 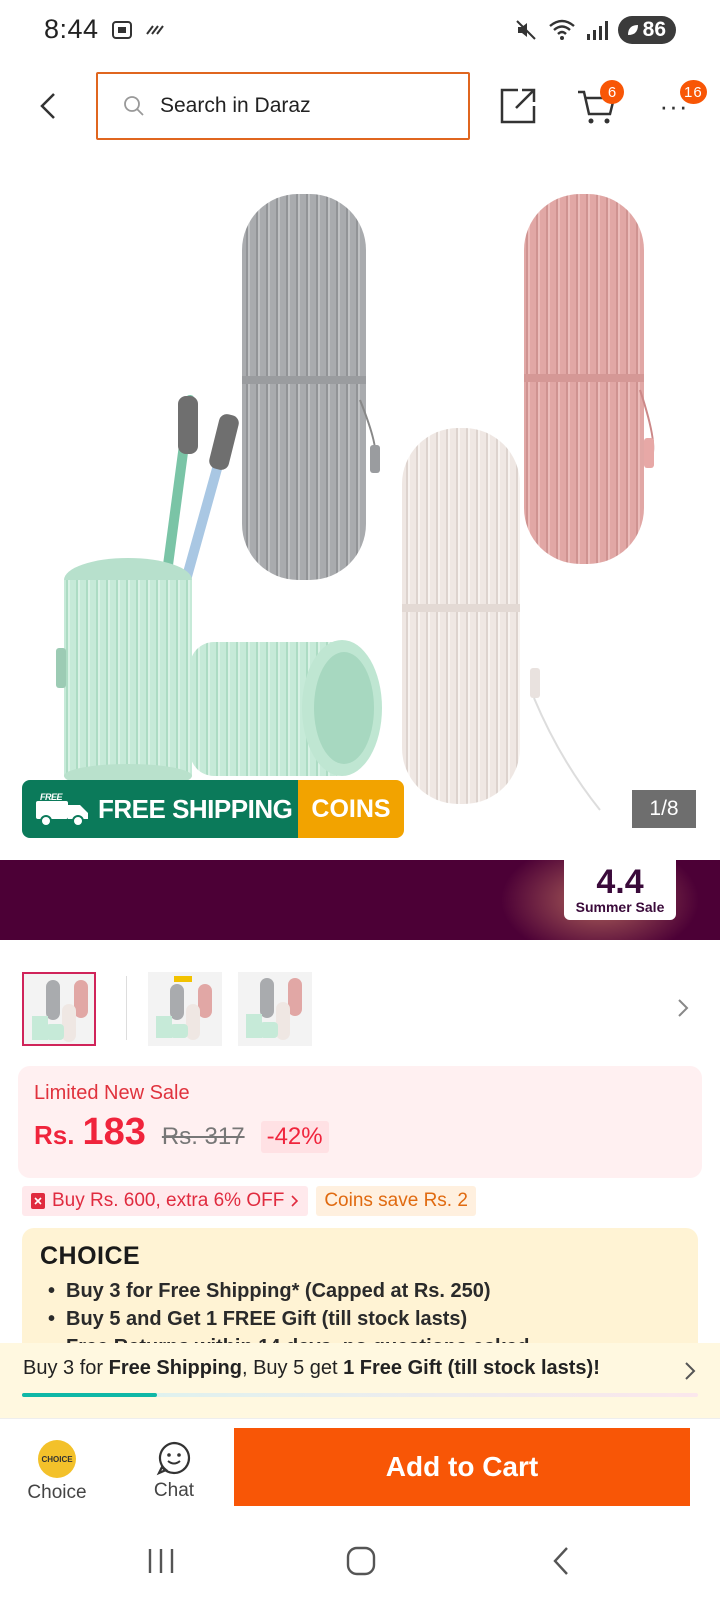 I want to click on free-shipping-banner: FREE FREE SHIPPING COINS, so click(x=213, y=809).